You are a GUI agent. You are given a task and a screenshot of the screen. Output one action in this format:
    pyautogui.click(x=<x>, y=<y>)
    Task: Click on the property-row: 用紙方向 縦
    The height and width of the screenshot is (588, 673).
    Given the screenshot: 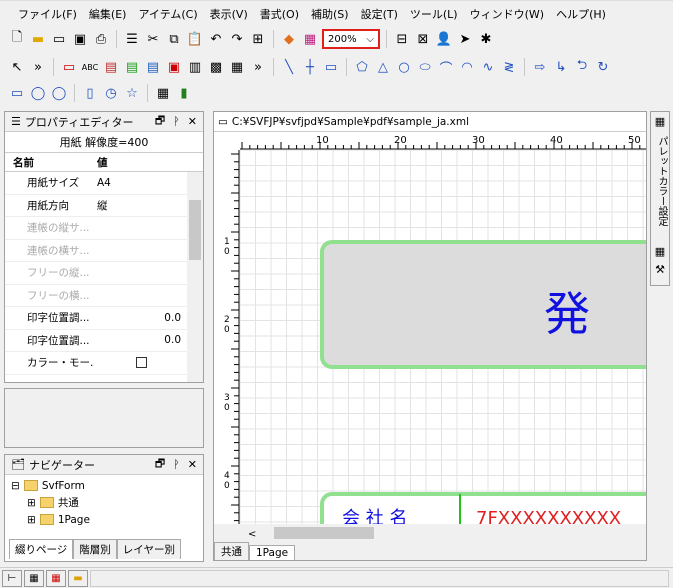 What is the action you would take?
    pyautogui.click(x=96, y=206)
    